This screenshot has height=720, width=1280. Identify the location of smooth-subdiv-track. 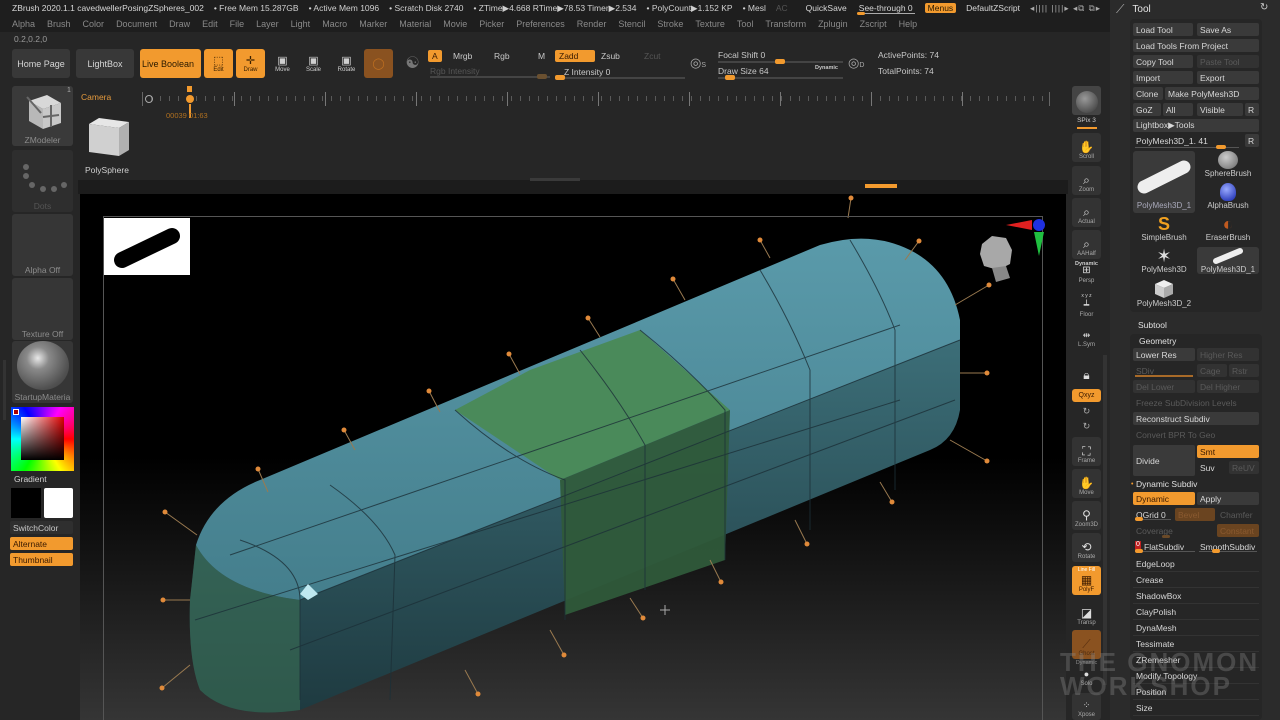
(1228, 551).